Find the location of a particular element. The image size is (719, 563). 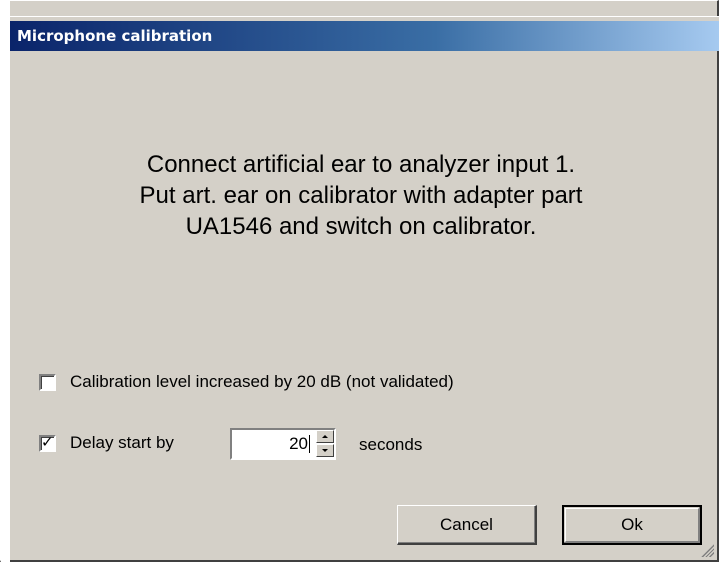

delay-unit-label: seconds is located at coordinates (391, 444).